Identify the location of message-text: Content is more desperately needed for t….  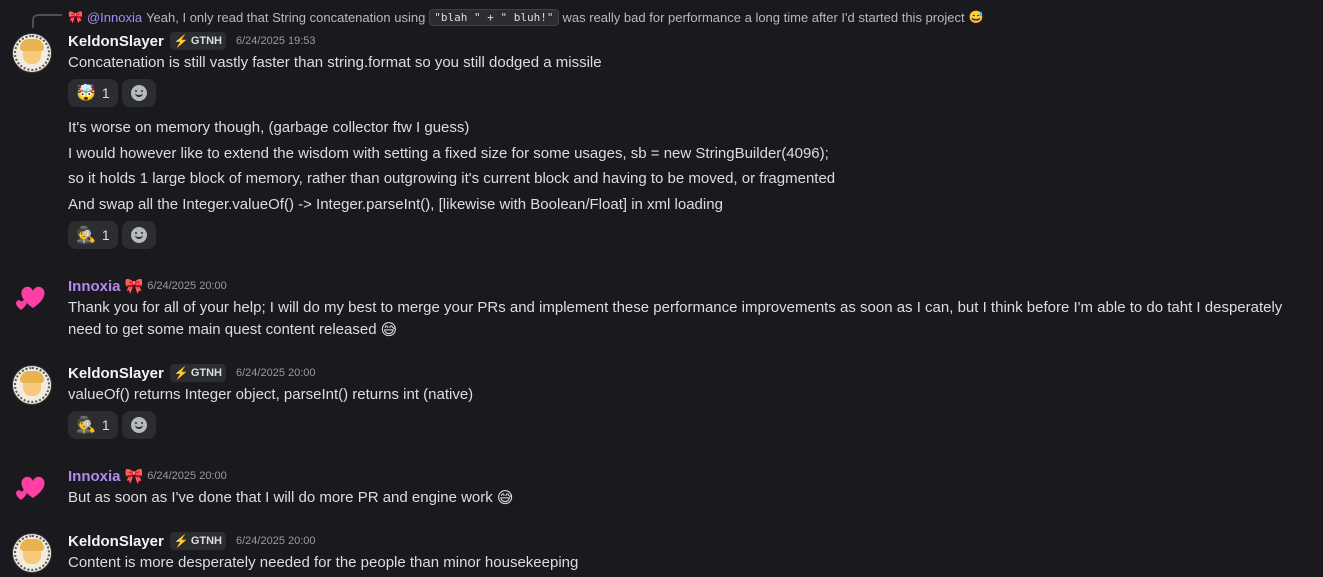
(323, 562).